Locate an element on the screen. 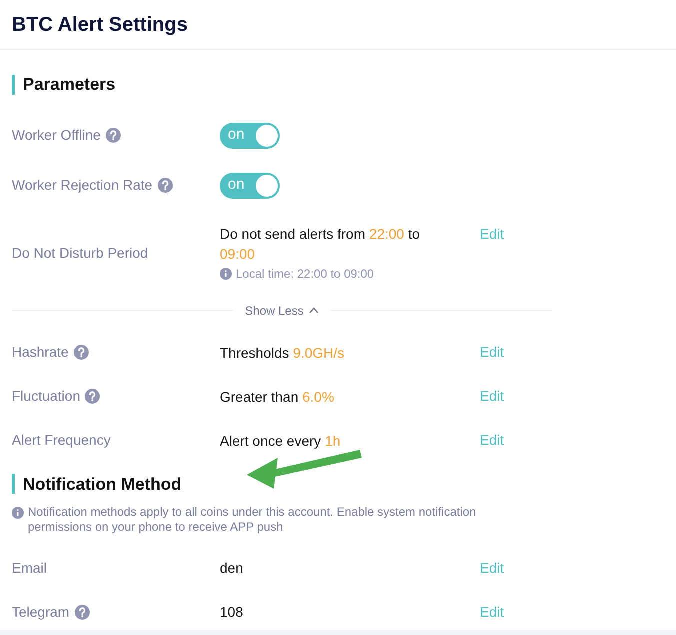  setting-label: Worker Rejection Rate is located at coordinates (82, 185).